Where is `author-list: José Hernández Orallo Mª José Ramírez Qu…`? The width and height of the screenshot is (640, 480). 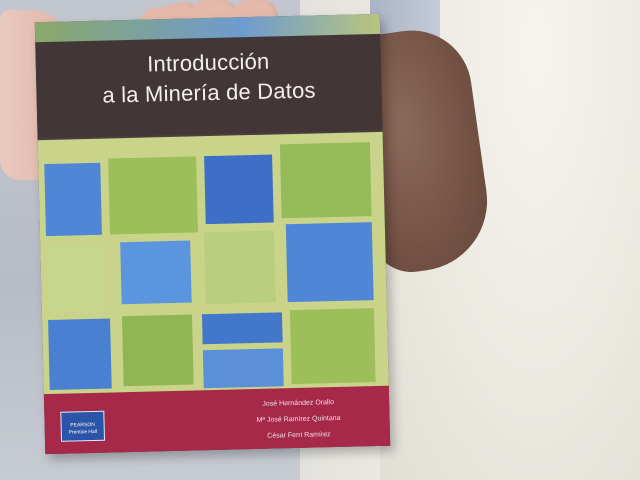
author-list: José Hernández Orallo Mª José Ramírez Qu… is located at coordinates (298, 420).